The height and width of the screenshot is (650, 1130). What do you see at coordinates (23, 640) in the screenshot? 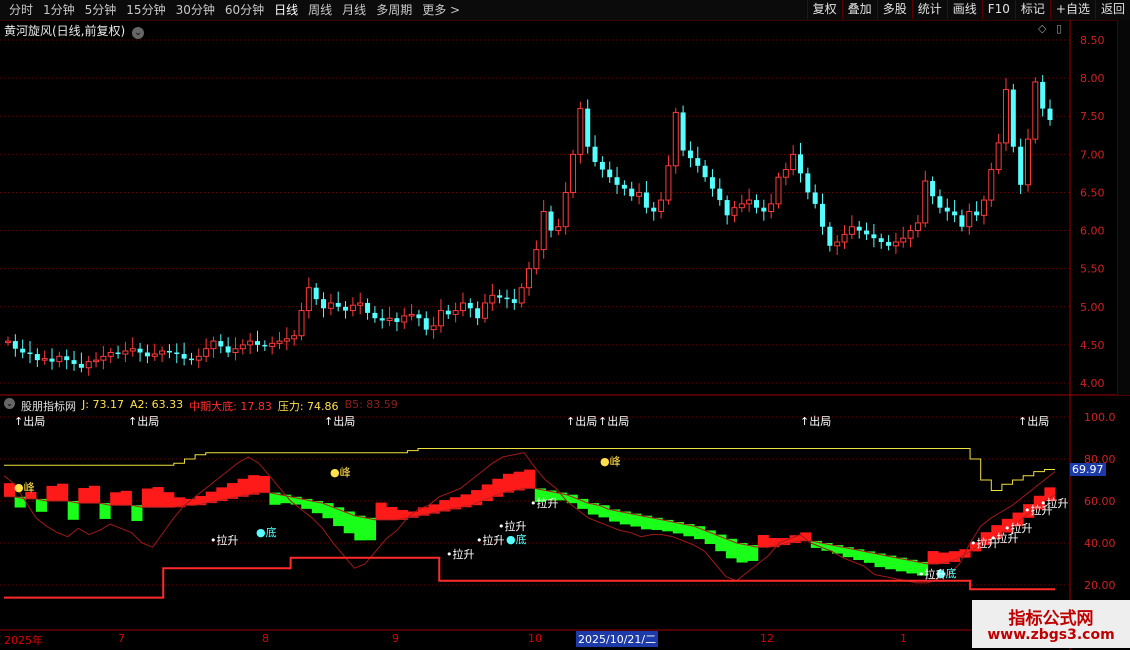
I see `date-label: 2025年` at bounding box center [23, 640].